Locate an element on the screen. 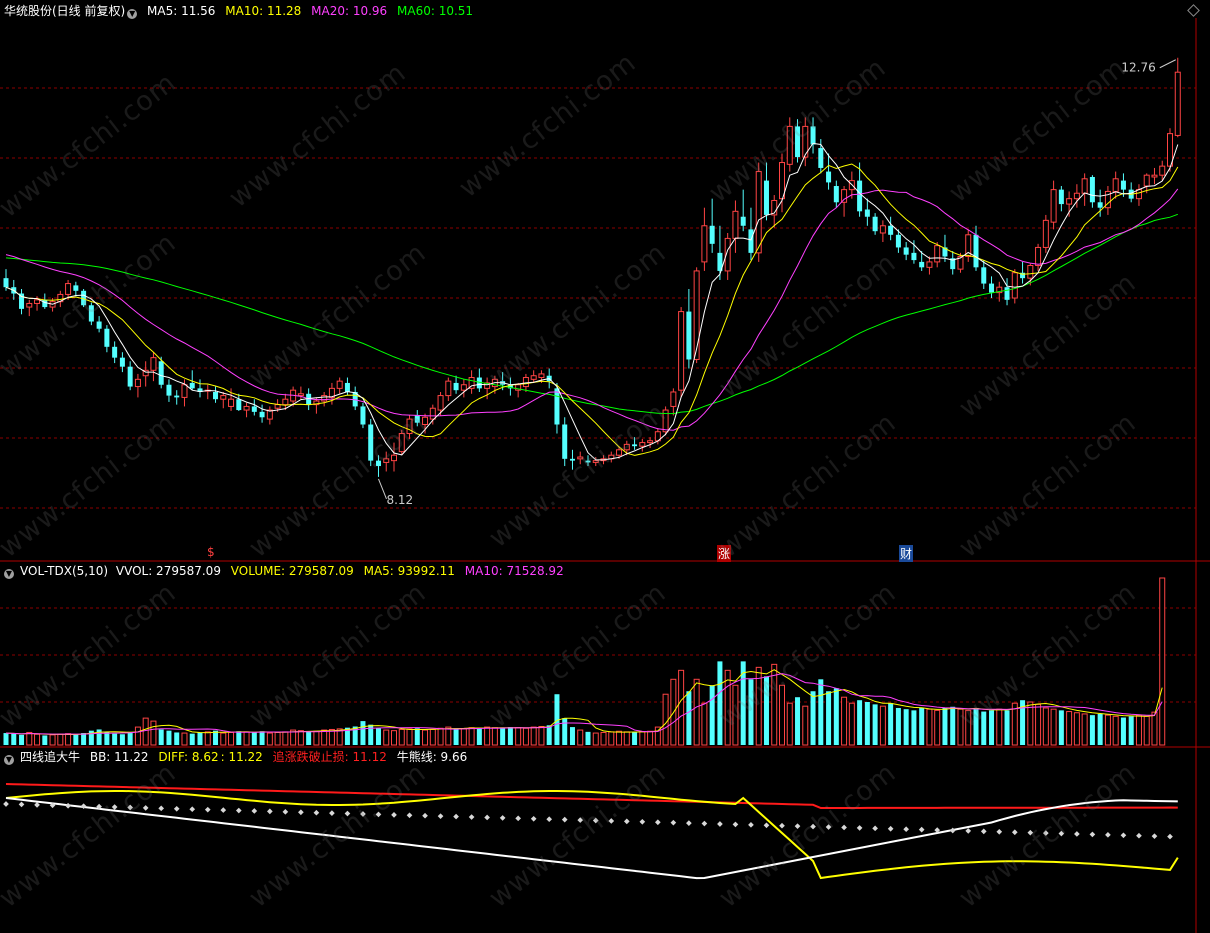 This screenshot has width=1210, height=933. ma5-legend: MA5: 11.56 is located at coordinates (181, 11).